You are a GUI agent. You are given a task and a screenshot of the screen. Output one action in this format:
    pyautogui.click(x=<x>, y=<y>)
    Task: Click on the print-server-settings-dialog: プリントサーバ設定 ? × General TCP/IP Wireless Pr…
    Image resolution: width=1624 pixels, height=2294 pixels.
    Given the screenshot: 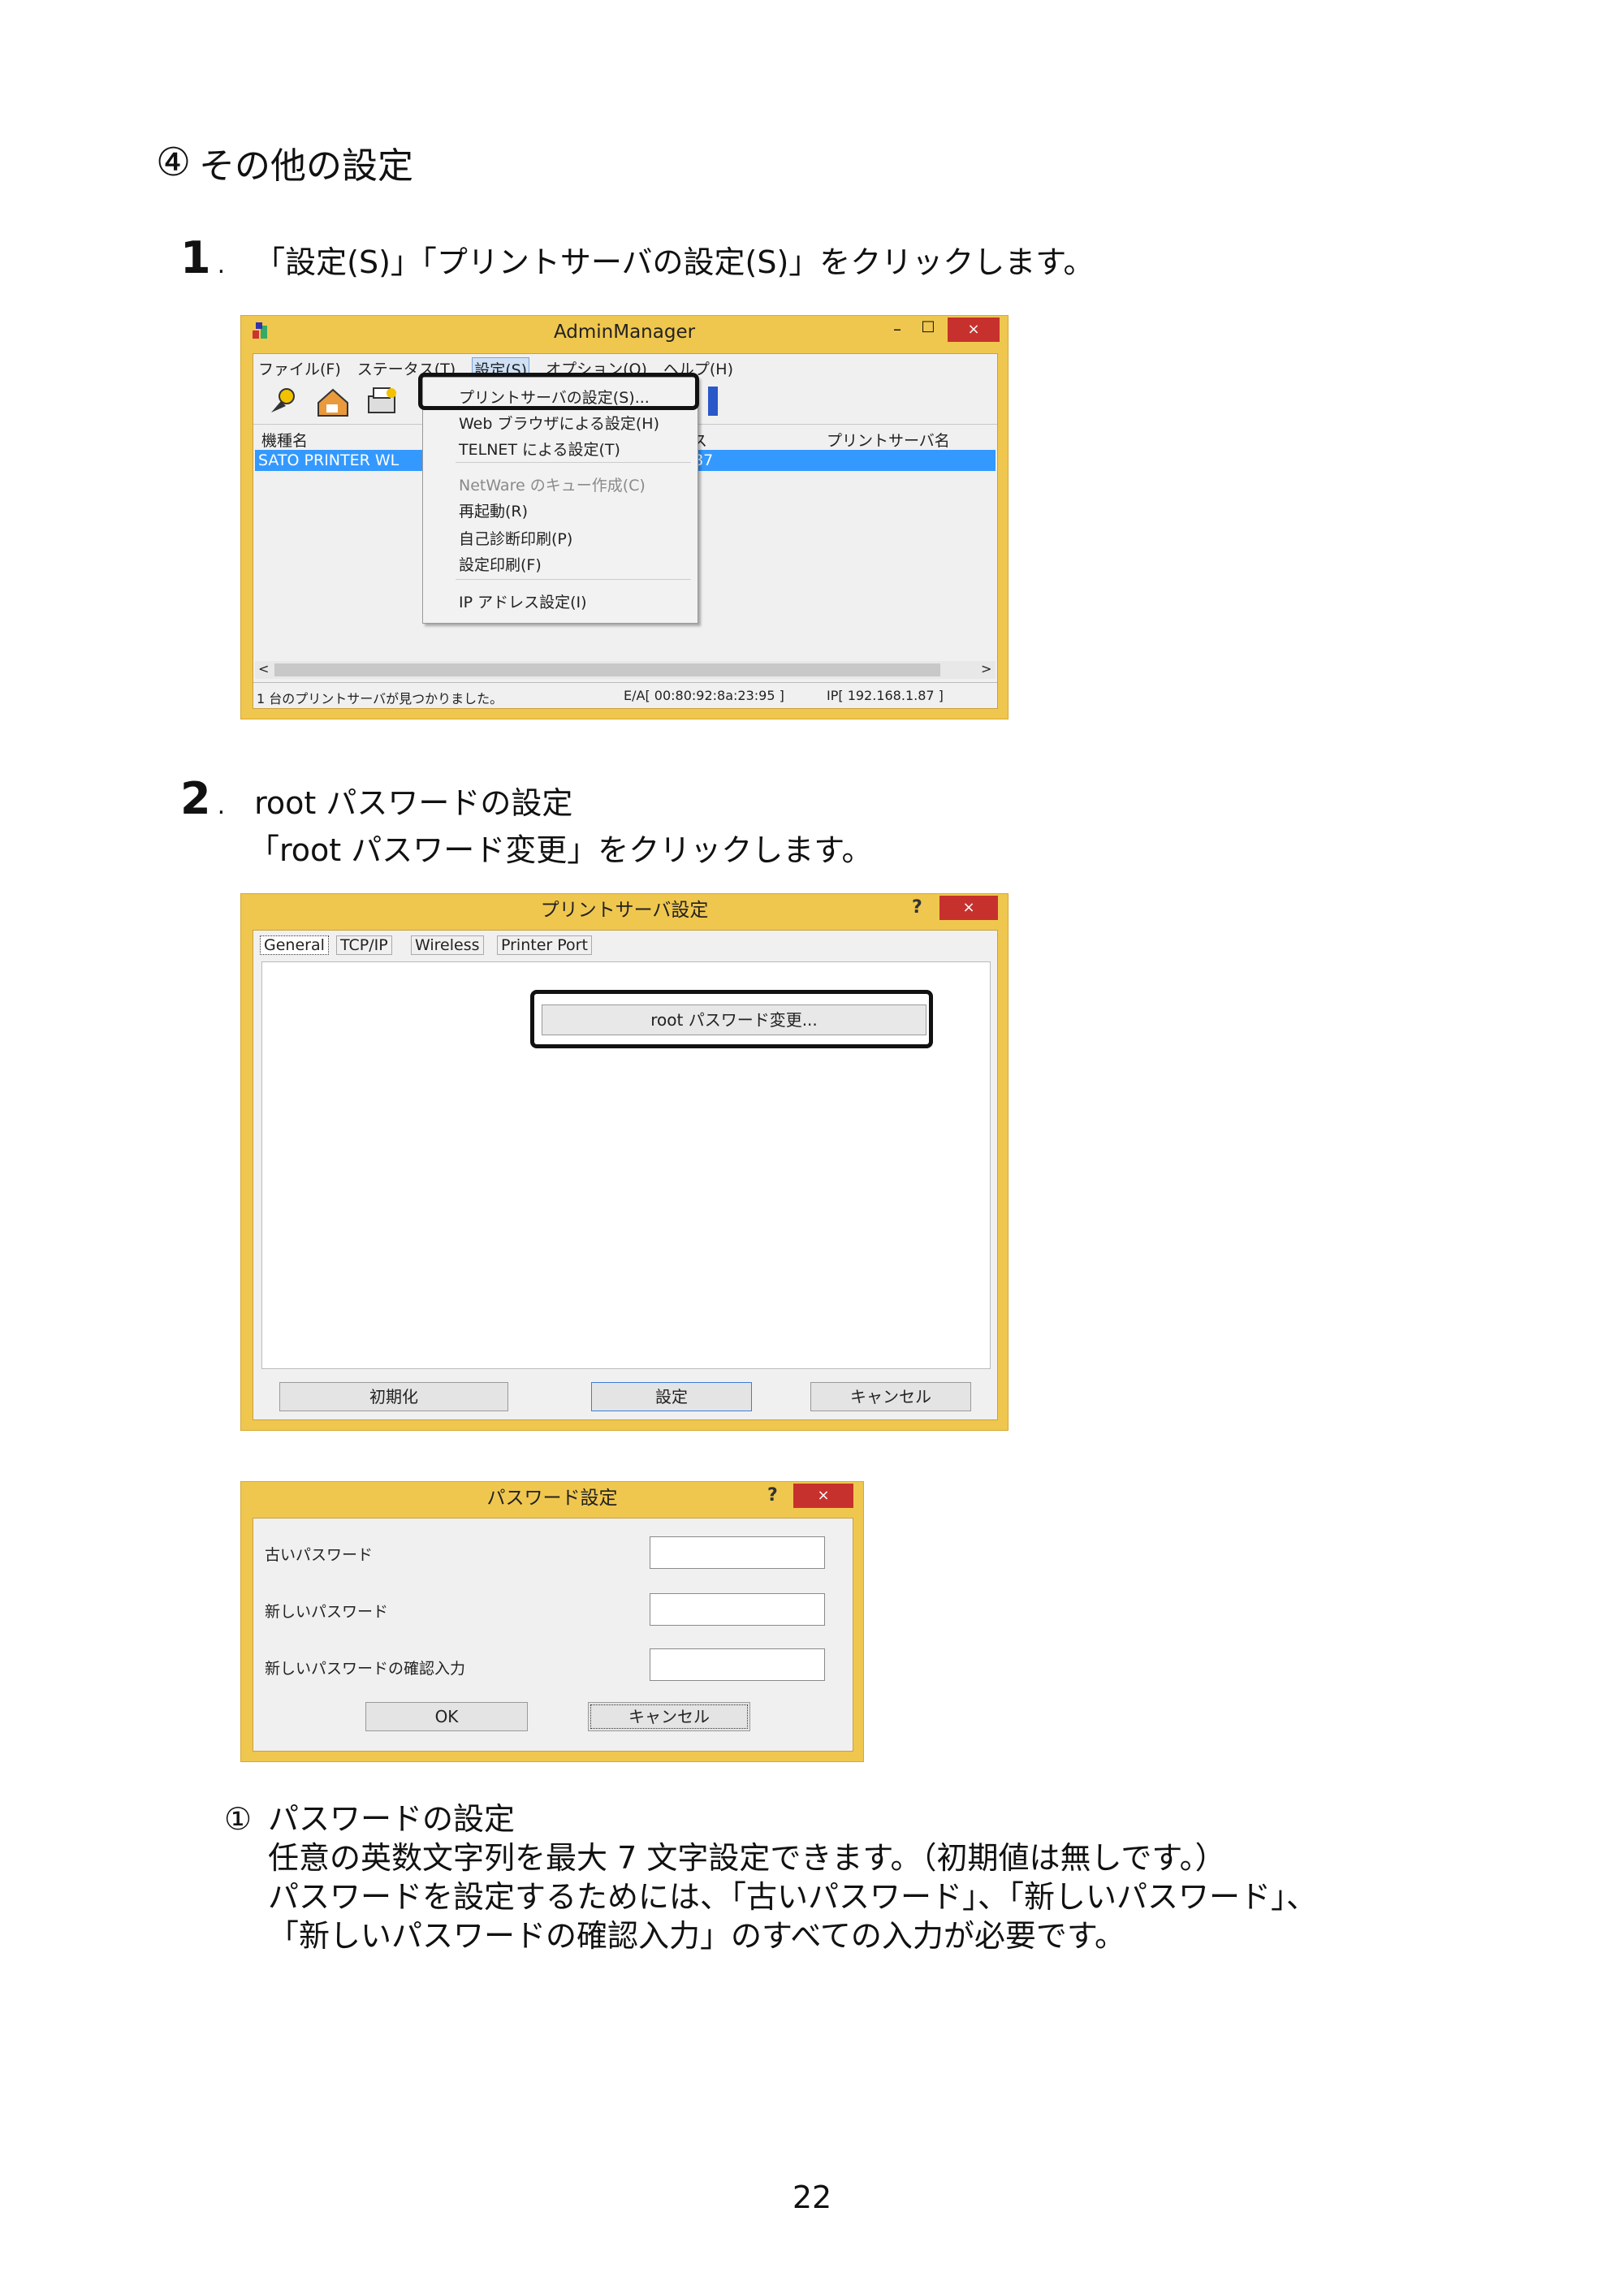 What is the action you would take?
    pyautogui.click(x=624, y=1162)
    